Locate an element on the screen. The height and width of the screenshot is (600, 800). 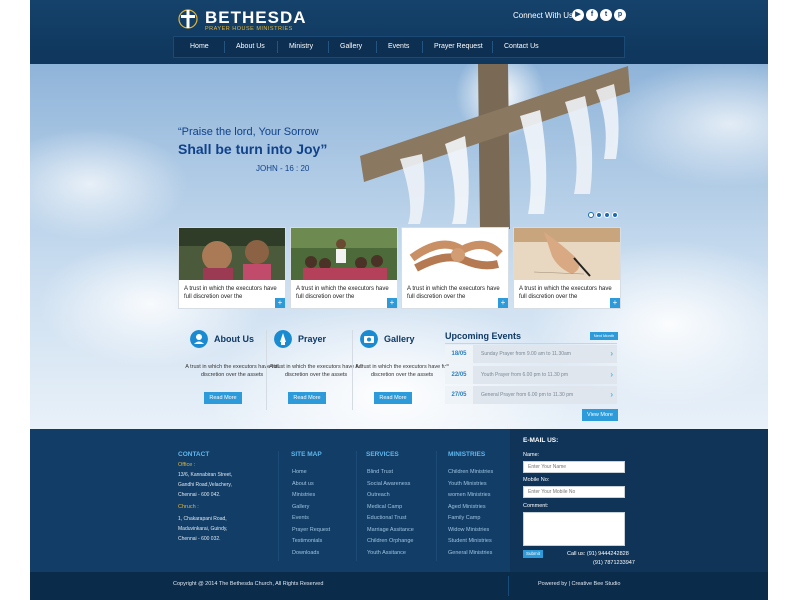
ministries-link: Student Ministries is located at coordinates (470, 541).